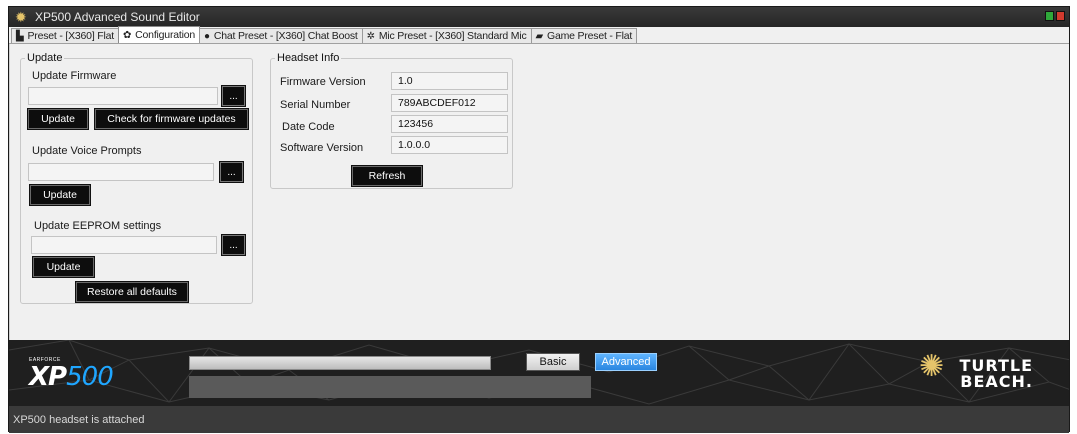 The height and width of the screenshot is (434, 1077). What do you see at coordinates (60, 195) in the screenshot?
I see `voice-prompts-update-button: Update` at bounding box center [60, 195].